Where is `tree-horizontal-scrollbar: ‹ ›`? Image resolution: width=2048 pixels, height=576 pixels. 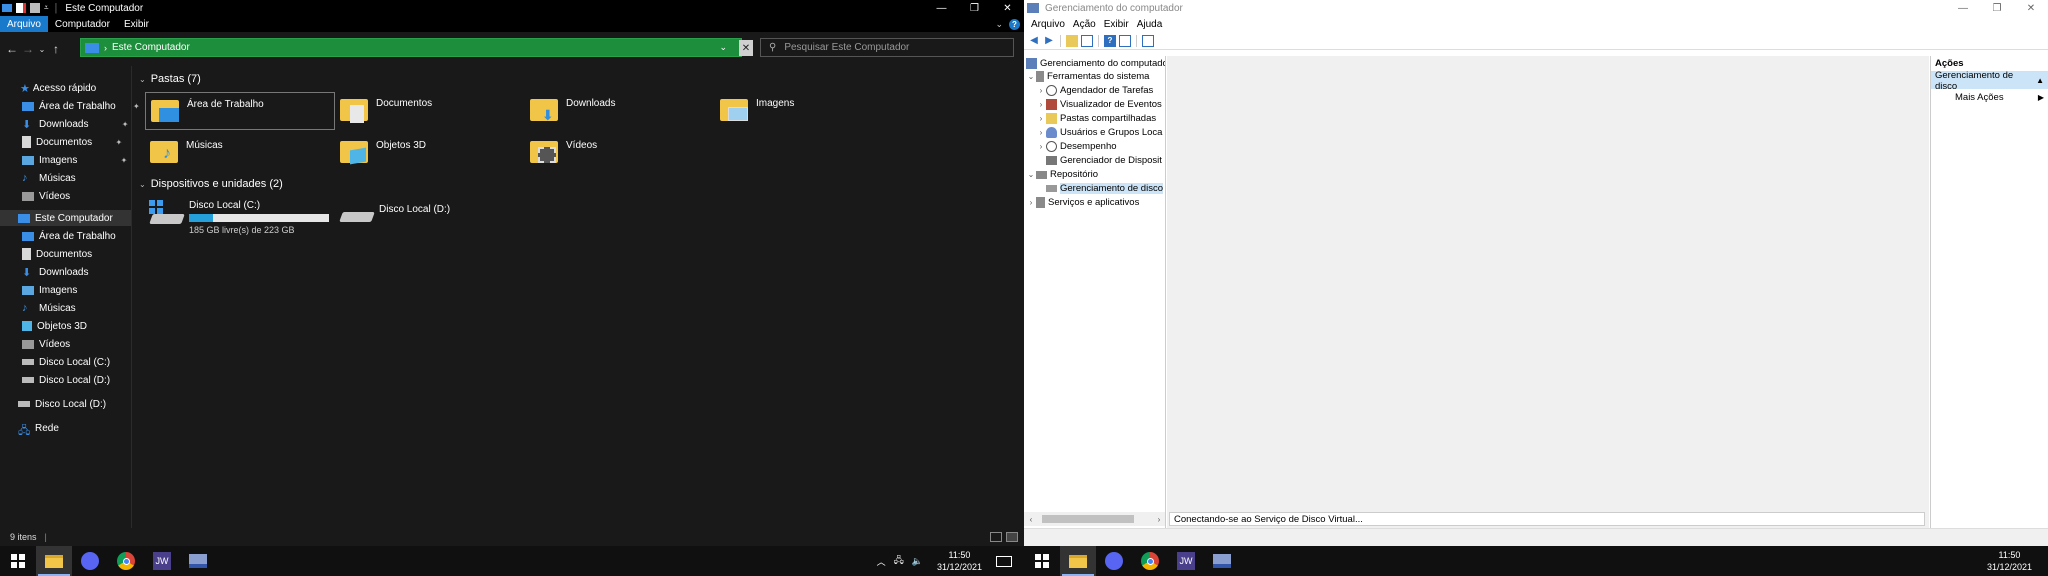
tree-horizontal-scrollbar: ‹ › is located at coordinates (1094, 519).